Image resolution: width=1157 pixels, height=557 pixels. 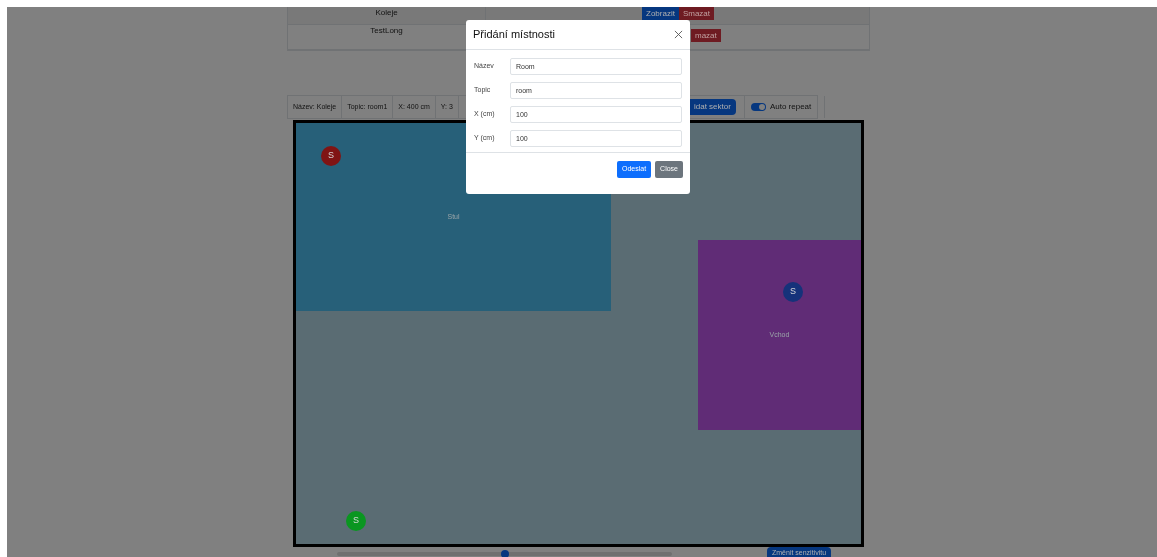 I want to click on room-name: Koleje, so click(x=386, y=13).